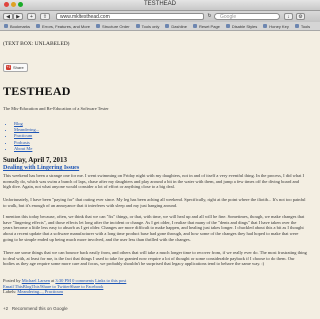 This screenshot has height=319, width=320. I want to click on bookmark-item: Bookmarks, so click(17, 26).